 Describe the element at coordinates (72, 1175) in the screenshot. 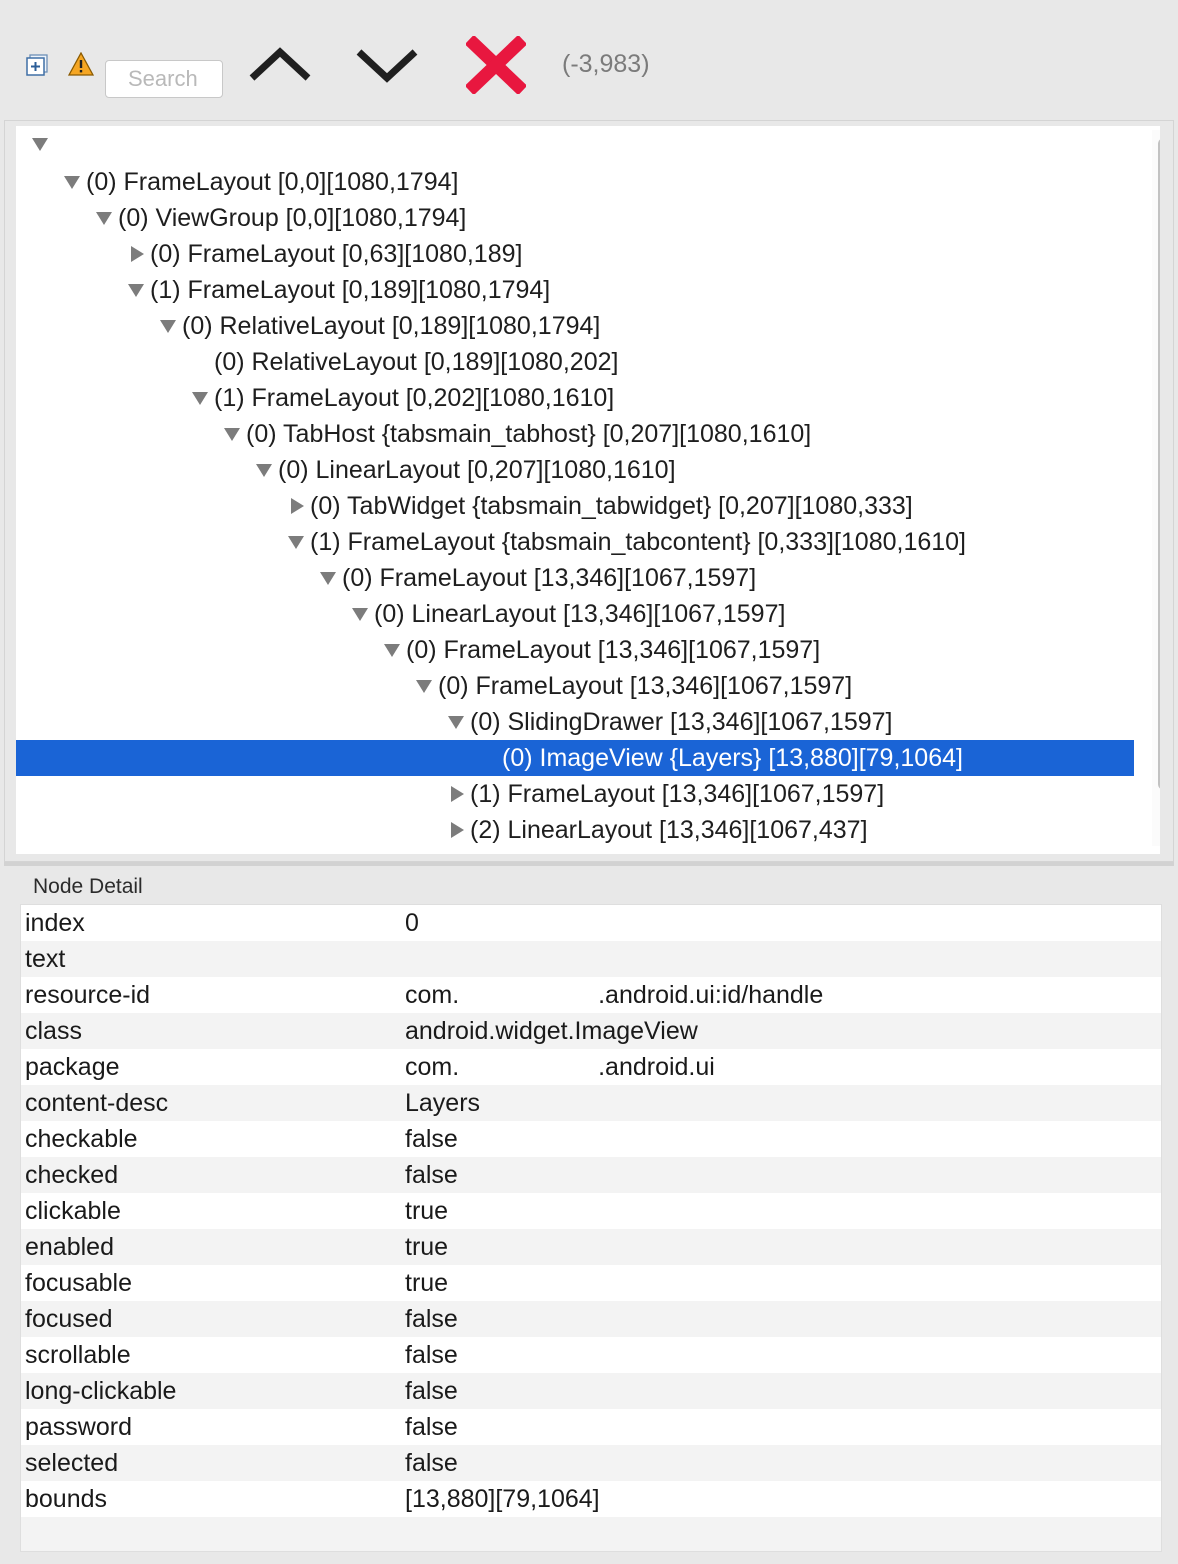

I see `detail-key: checked` at that location.